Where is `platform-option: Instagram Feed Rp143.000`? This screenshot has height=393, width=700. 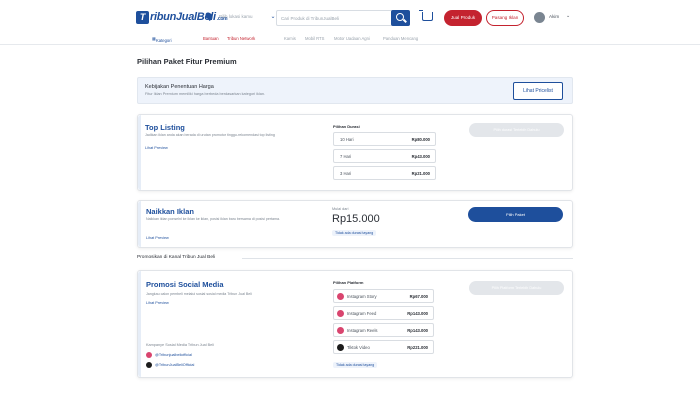 platform-option: Instagram Feed Rp143.000 is located at coordinates (383, 313).